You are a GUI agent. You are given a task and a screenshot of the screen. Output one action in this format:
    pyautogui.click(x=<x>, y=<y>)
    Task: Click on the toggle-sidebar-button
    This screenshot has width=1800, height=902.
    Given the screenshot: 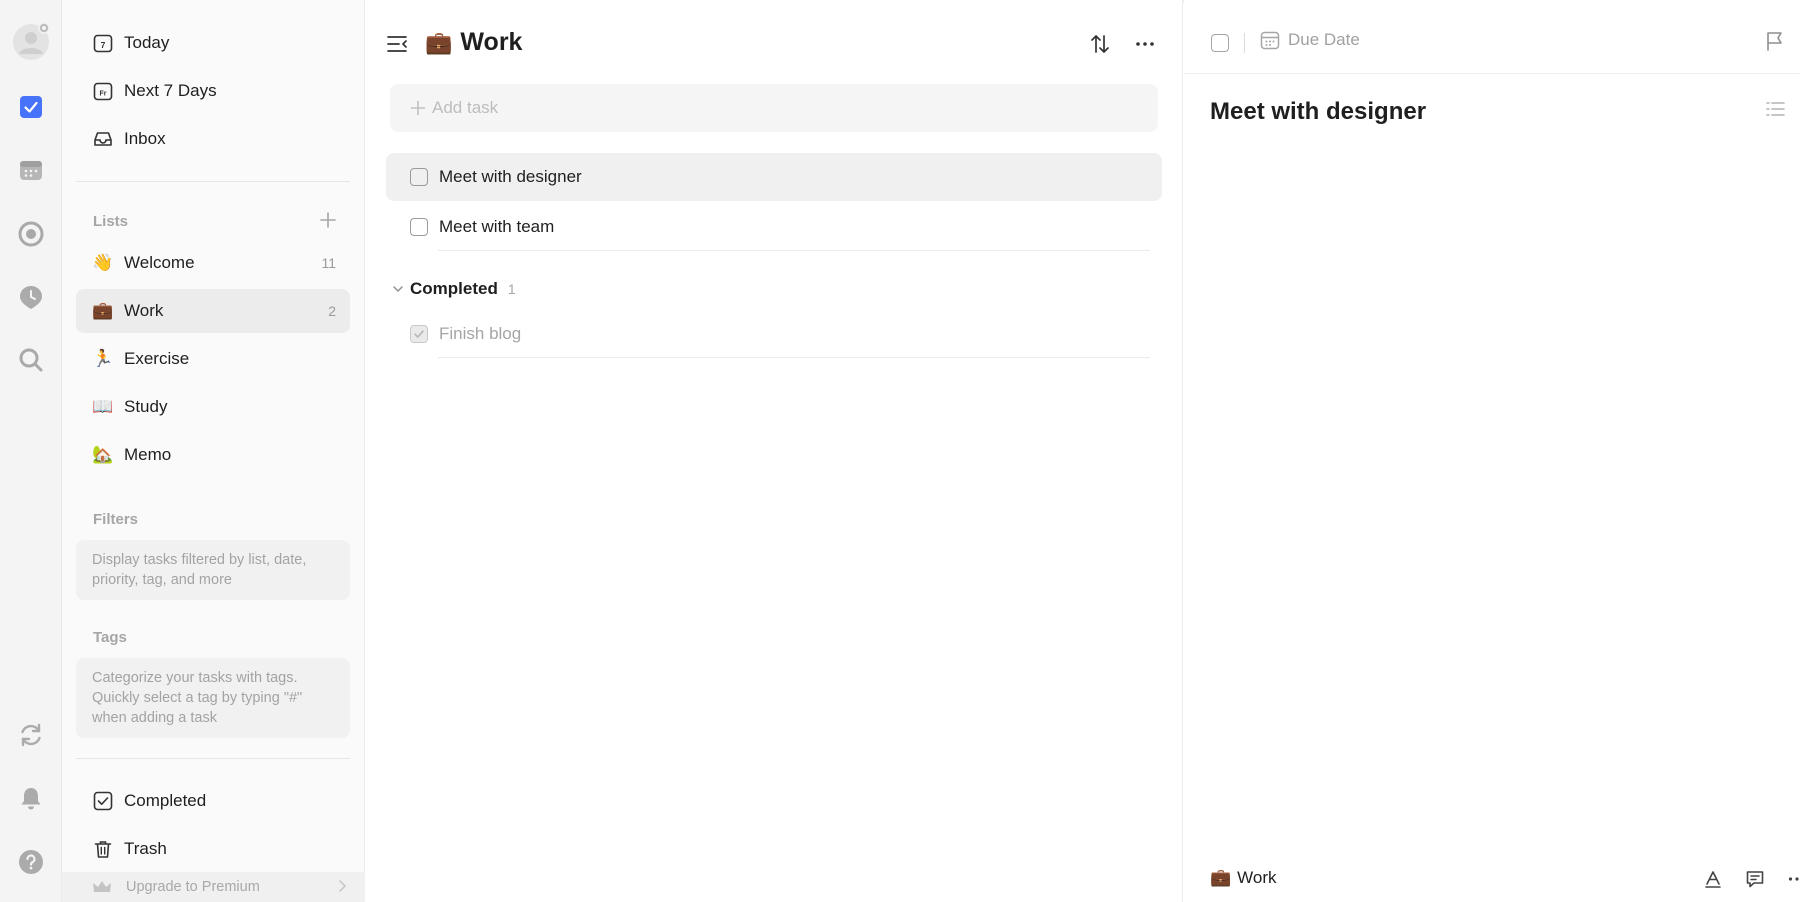 What is the action you would take?
    pyautogui.click(x=397, y=44)
    